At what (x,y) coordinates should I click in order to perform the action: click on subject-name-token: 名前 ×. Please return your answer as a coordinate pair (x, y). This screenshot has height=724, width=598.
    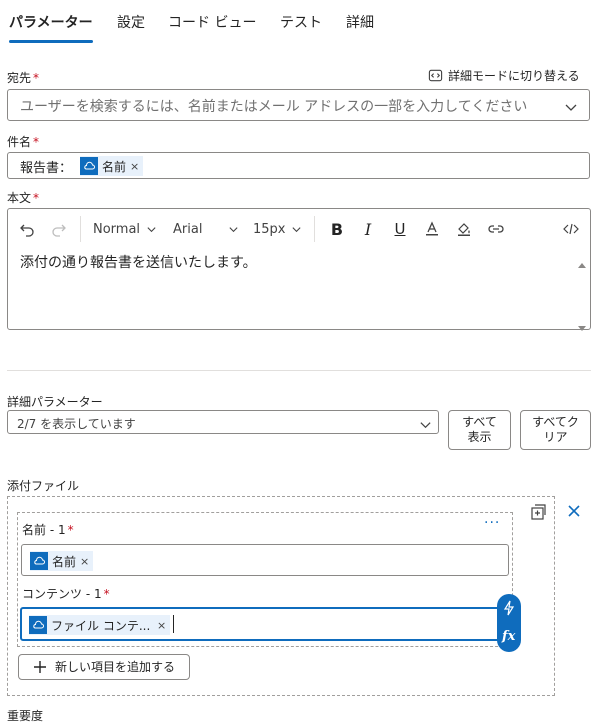
    Looking at the image, I should click on (112, 166).